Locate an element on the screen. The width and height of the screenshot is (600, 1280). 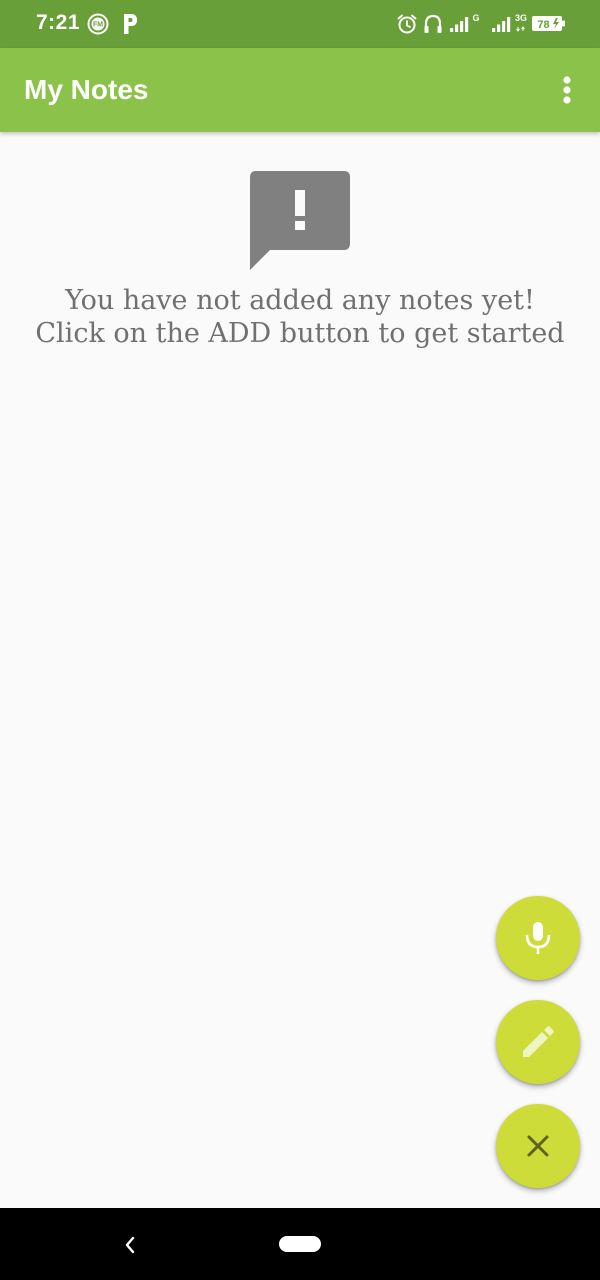
battery-icon: 78 is located at coordinates (548, 23).